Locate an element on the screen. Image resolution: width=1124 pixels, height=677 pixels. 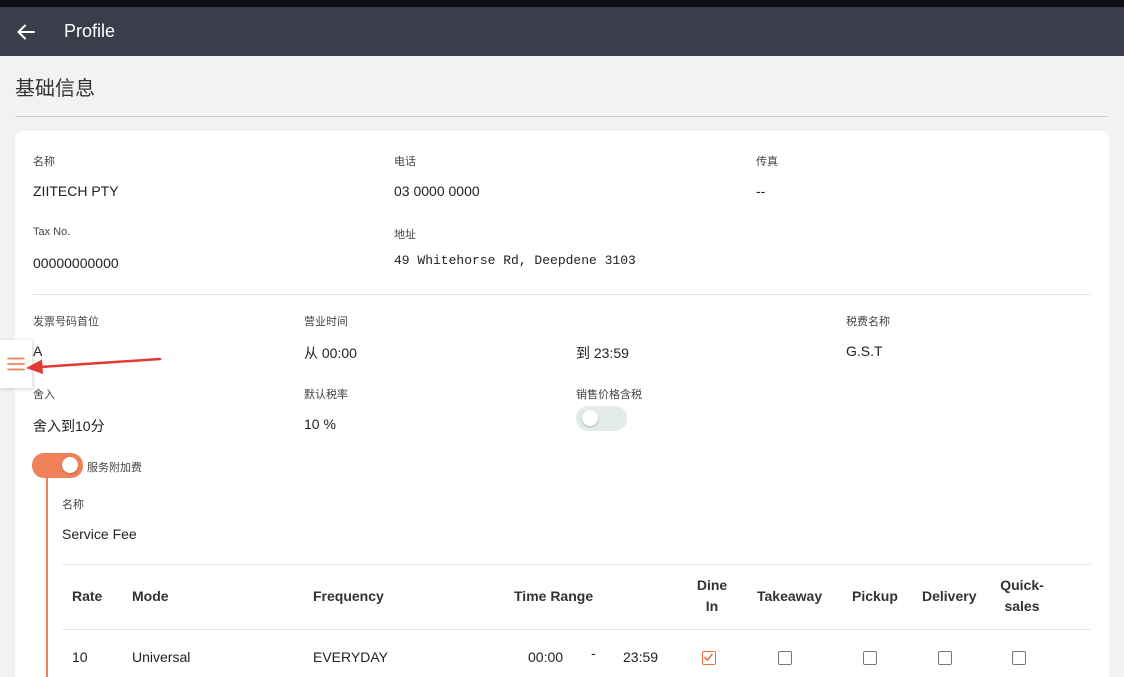
header-line: Dine is located at coordinates (712, 585).